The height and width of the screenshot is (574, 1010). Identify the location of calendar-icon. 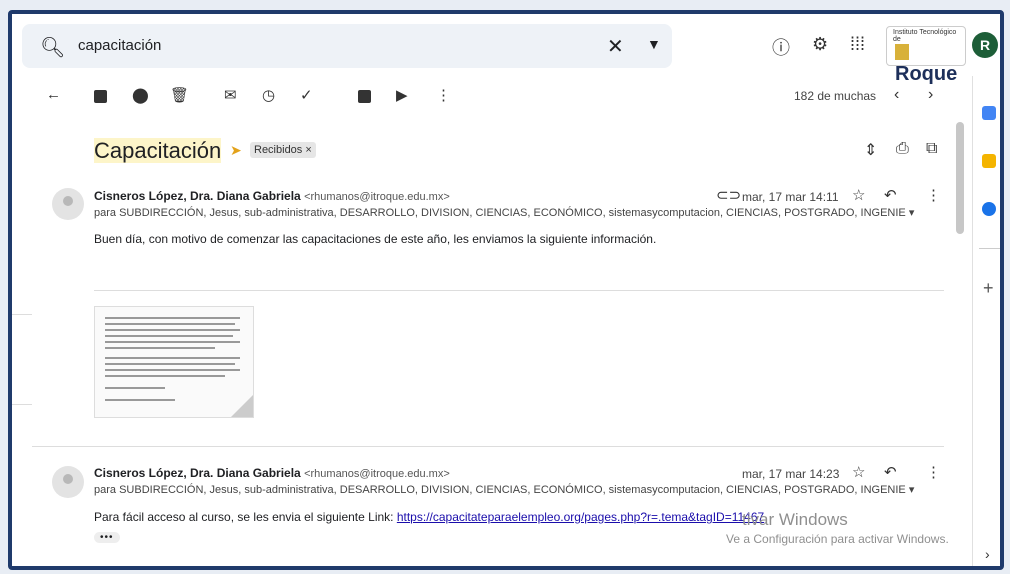
(989, 113).